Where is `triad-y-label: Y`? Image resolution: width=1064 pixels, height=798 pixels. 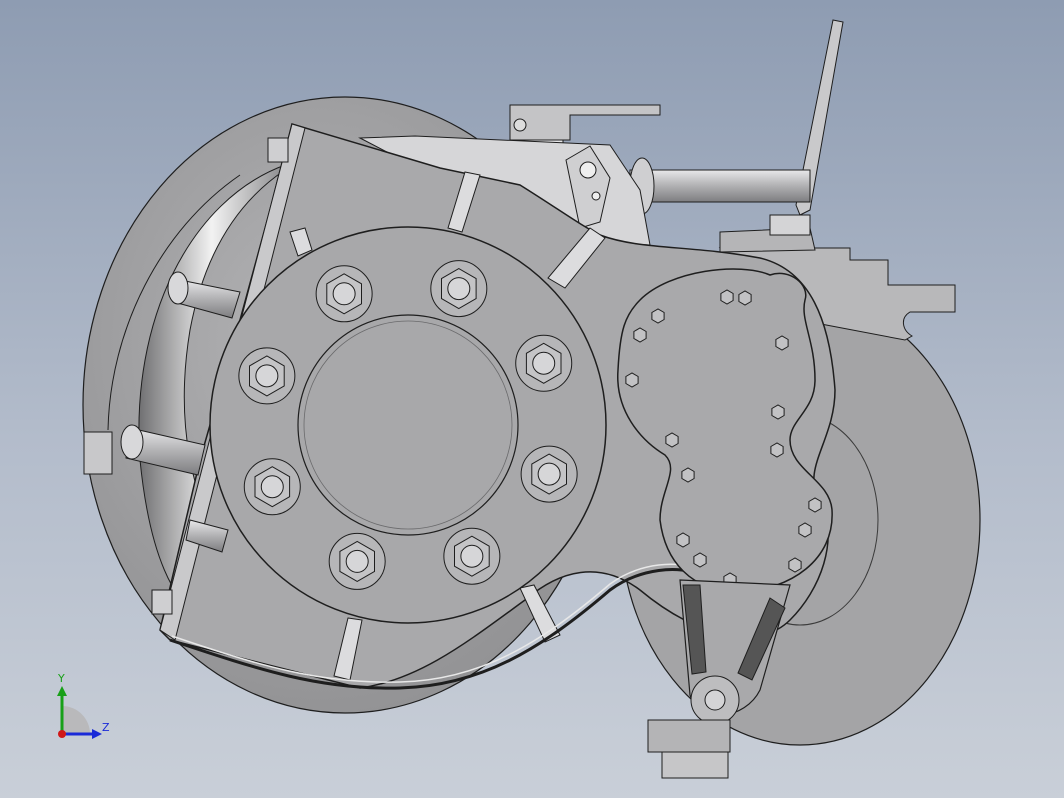 triad-y-label: Y is located at coordinates (61, 678).